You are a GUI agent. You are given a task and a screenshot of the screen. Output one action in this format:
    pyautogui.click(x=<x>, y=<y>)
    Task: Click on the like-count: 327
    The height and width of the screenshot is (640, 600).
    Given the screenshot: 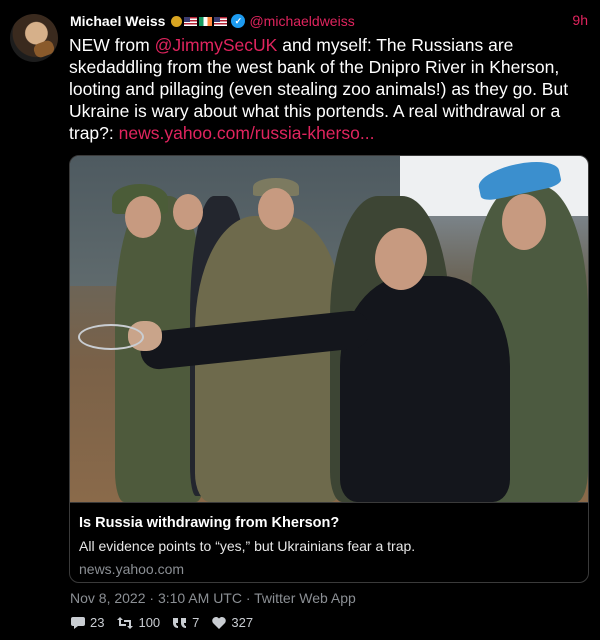 What is the action you would take?
    pyautogui.click(x=242, y=622)
    